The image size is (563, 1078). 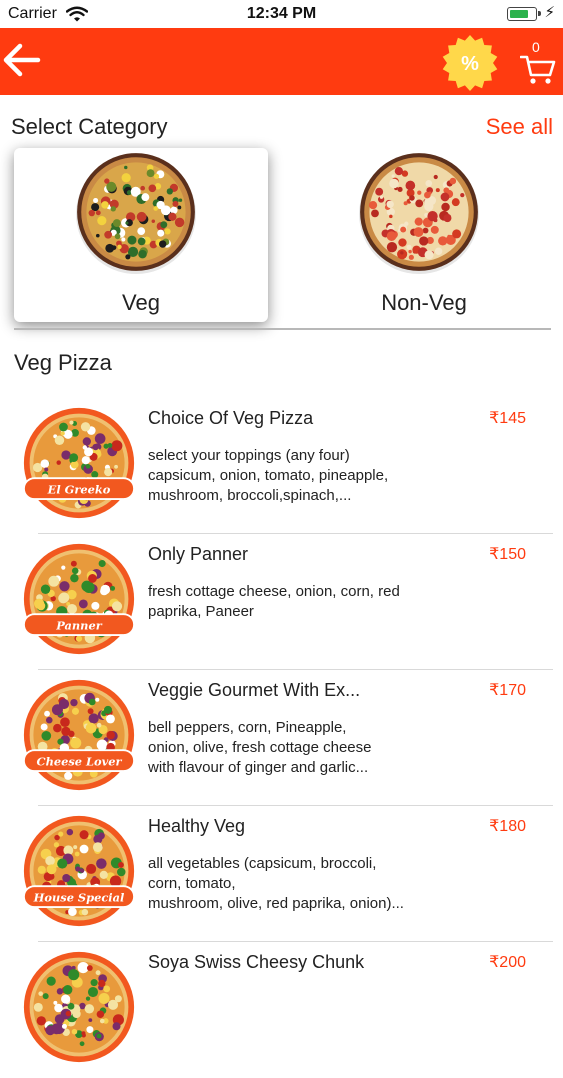 I want to click on veg-pizza-image, so click(x=136, y=213).